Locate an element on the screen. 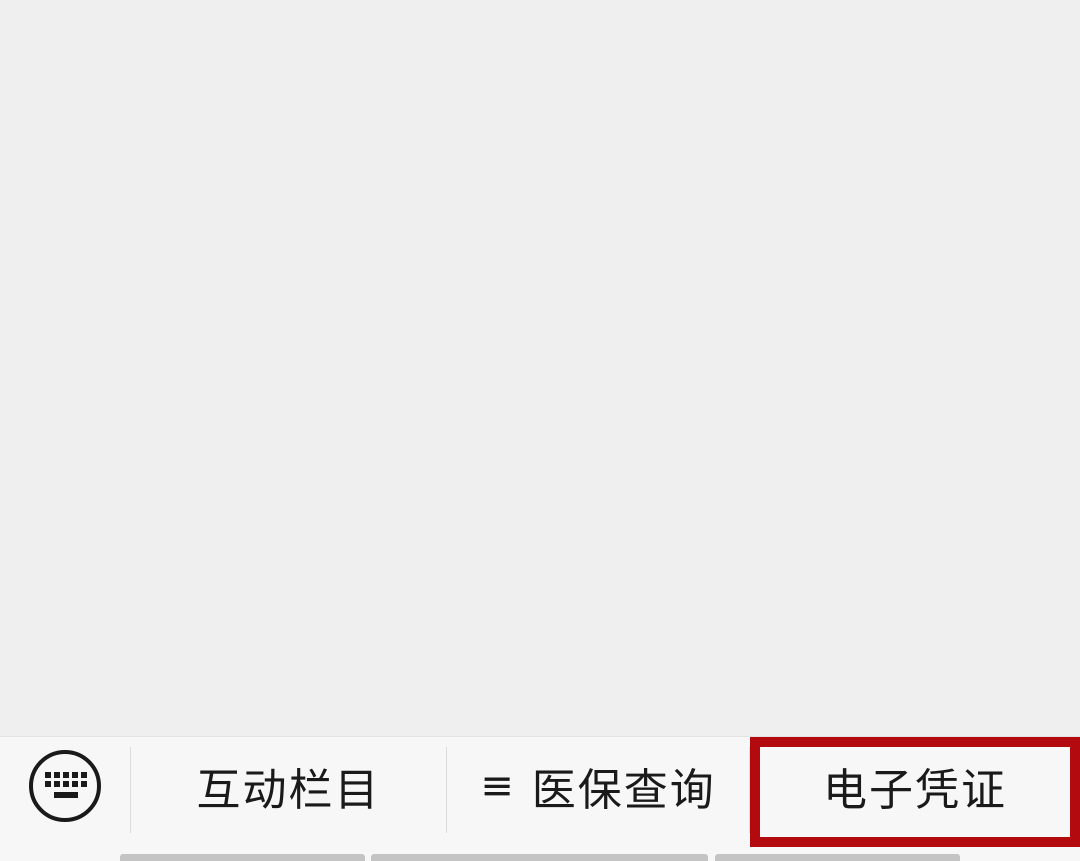 The height and width of the screenshot is (861, 1080). menu-item-medical-insurance-query: ≡ 医保查询 is located at coordinates (598, 786).